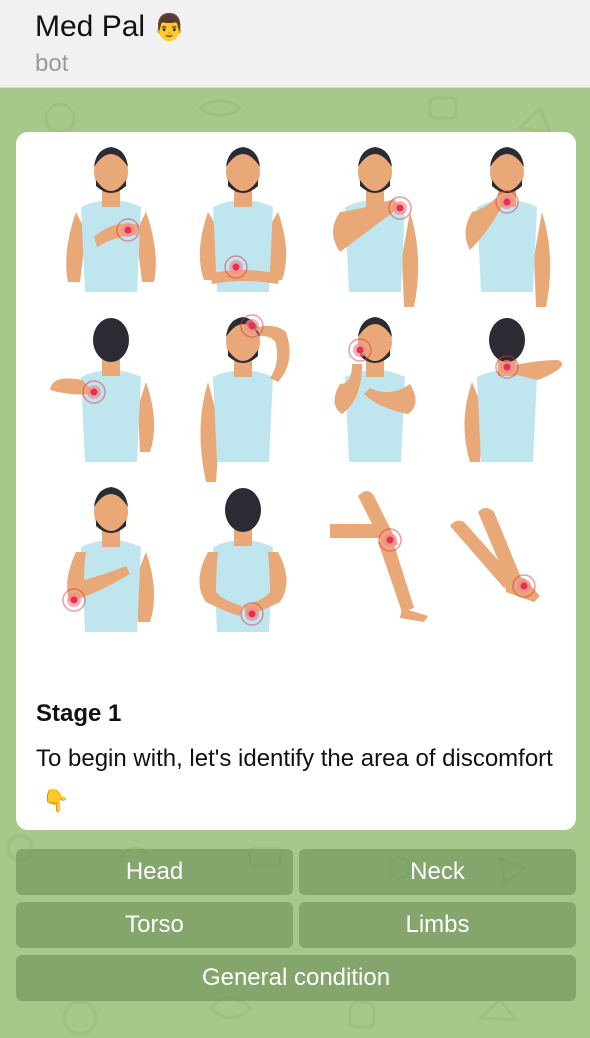 This screenshot has width=590, height=1038. Describe the element at coordinates (495, 555) in the screenshot. I see `figure-ankle-pain` at that location.